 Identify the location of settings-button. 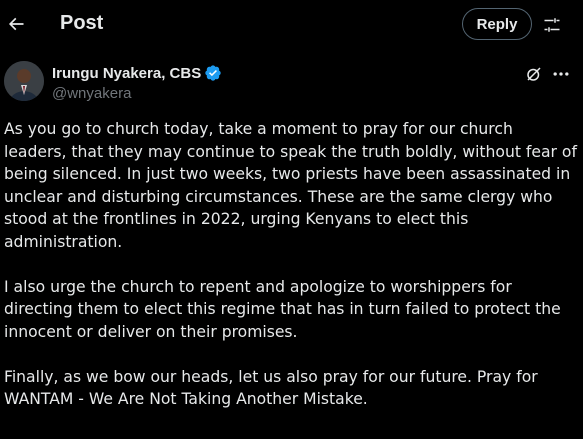
(552, 25).